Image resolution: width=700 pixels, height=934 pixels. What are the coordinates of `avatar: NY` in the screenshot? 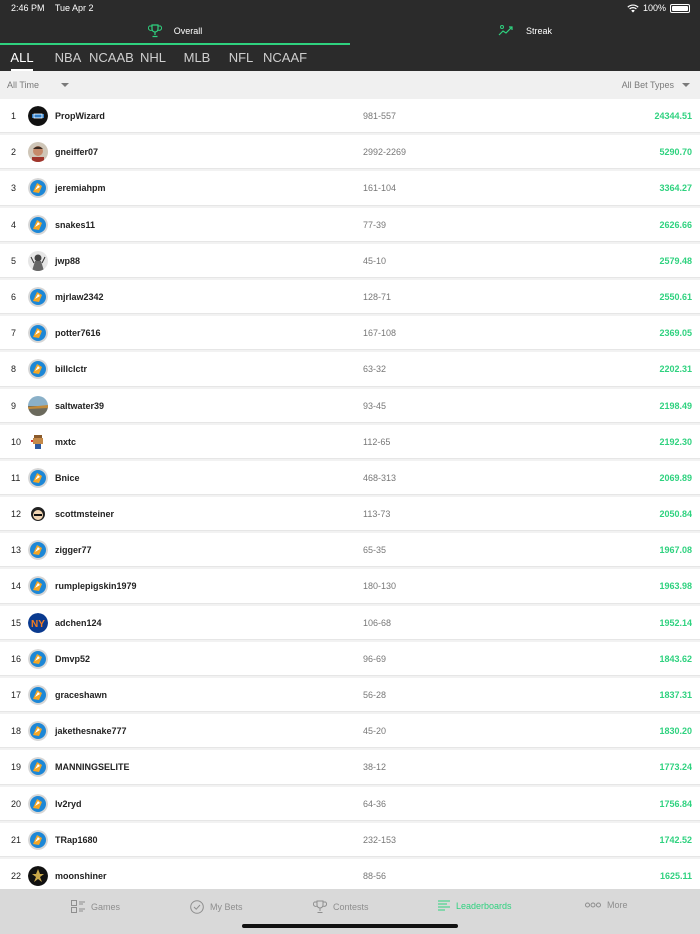 It's located at (38, 622).